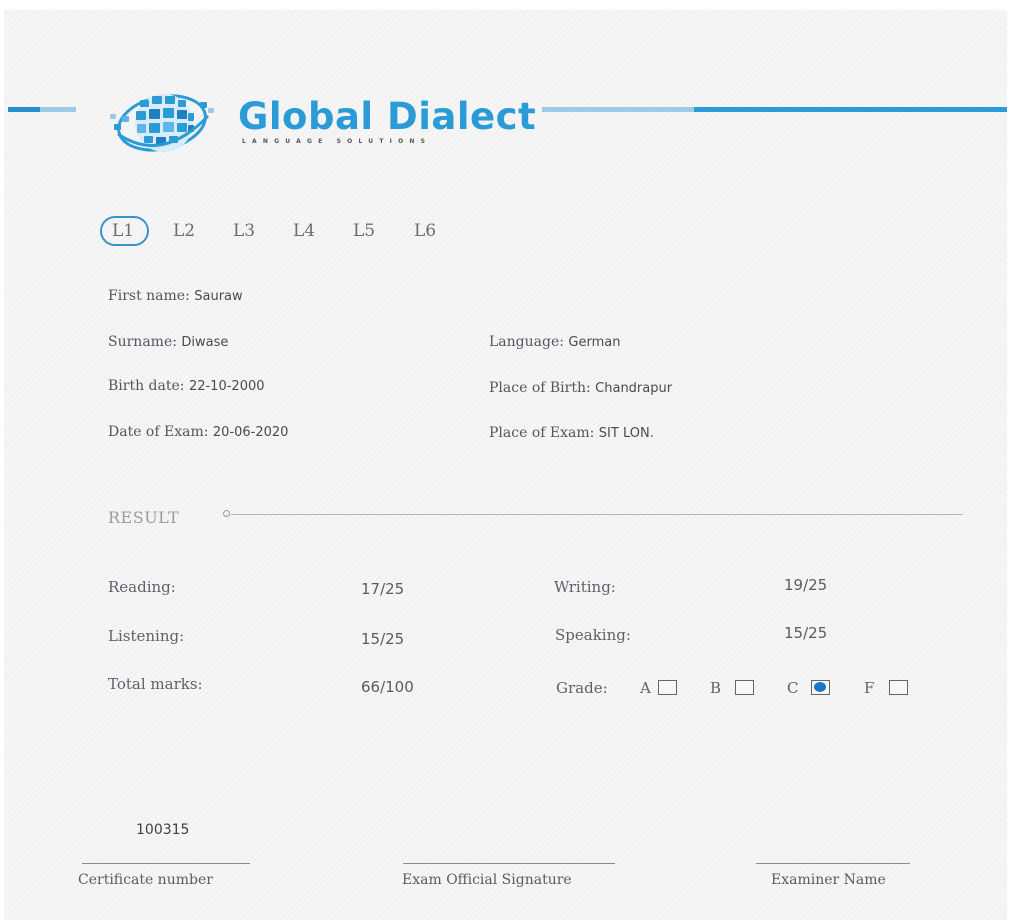  I want to click on brand-name: Global Dialect, so click(387, 116).